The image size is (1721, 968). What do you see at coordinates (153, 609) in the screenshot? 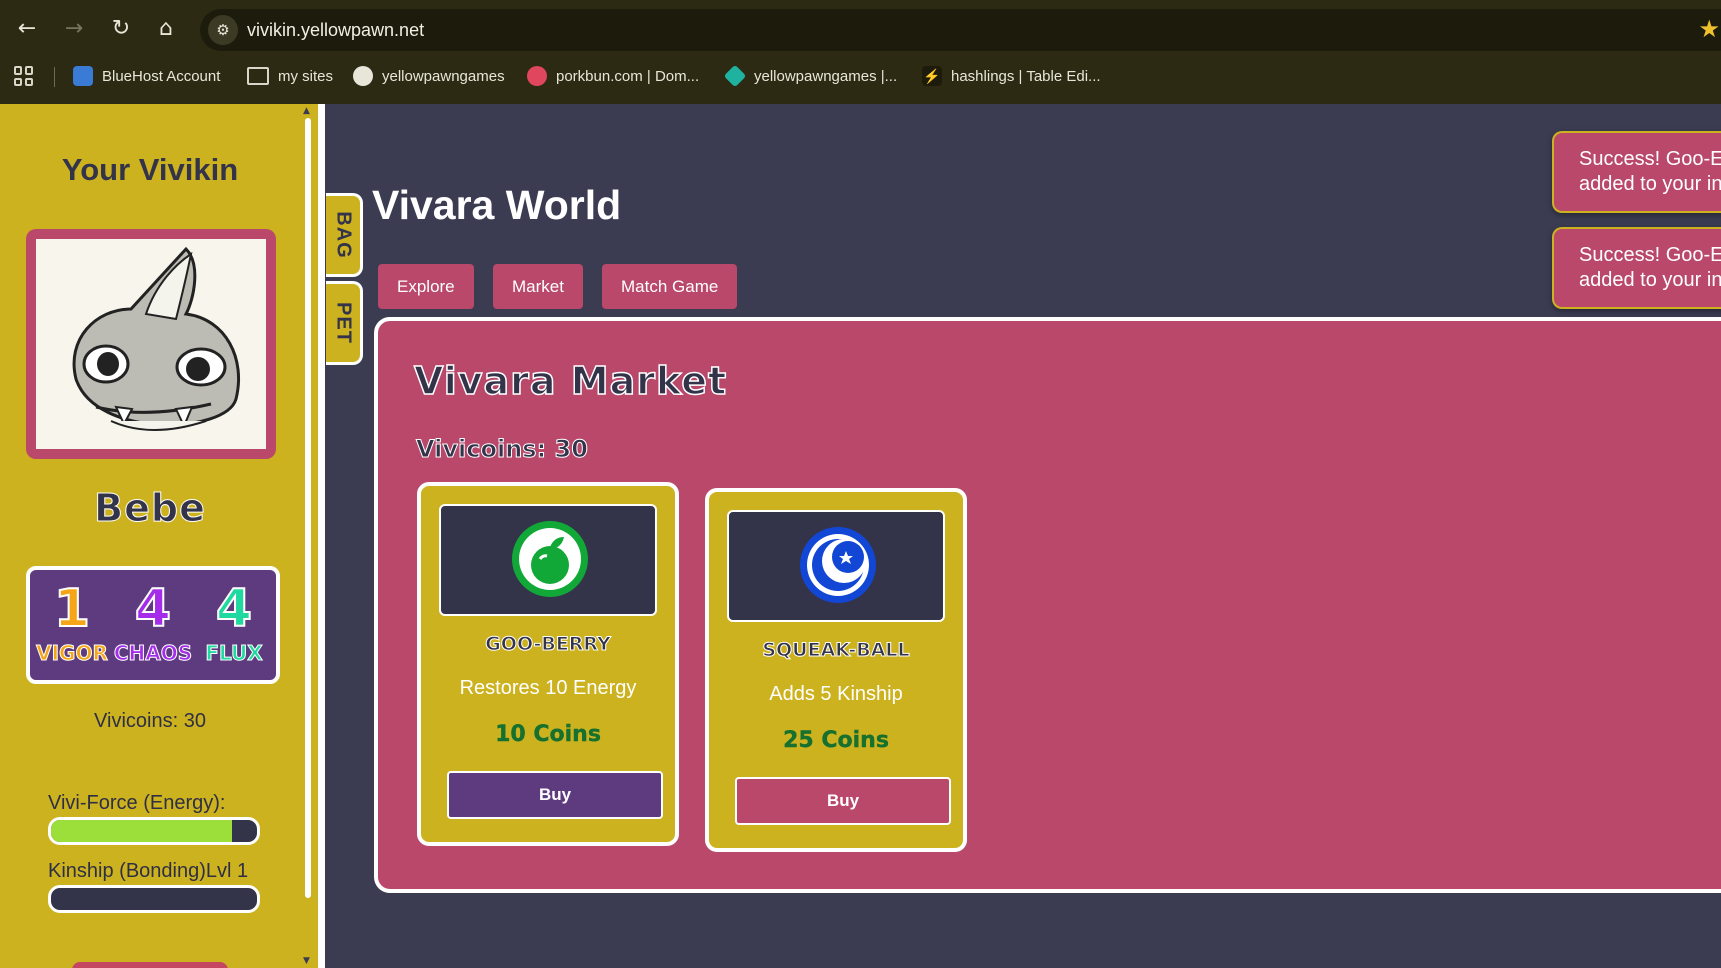
I see `stat-chaos-value: 4` at bounding box center [153, 609].